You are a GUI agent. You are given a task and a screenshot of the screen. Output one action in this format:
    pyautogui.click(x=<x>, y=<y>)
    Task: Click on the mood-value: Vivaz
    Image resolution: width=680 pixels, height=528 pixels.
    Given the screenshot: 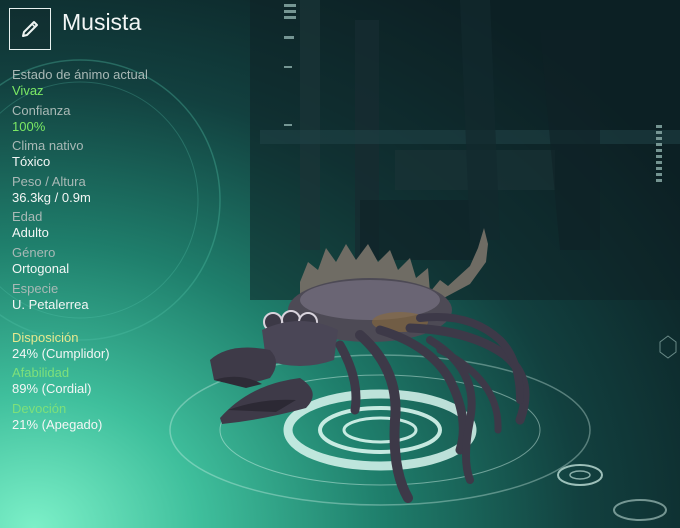 What is the action you would take?
    pyautogui.click(x=28, y=90)
    